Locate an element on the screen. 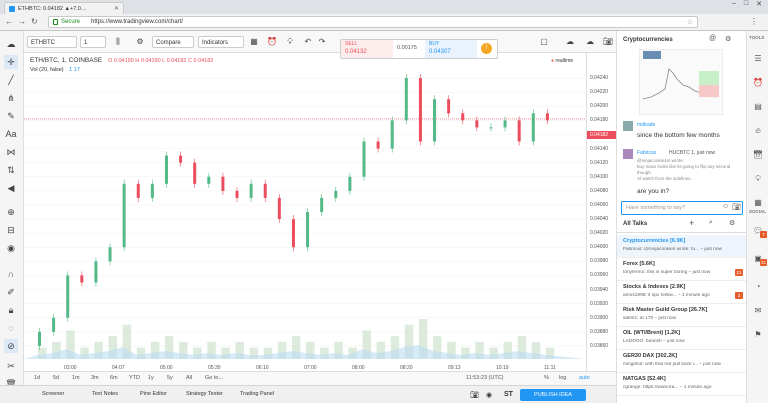 The width and height of the screenshot is (768, 403). at-mention-icon: @ is located at coordinates (712, 38).